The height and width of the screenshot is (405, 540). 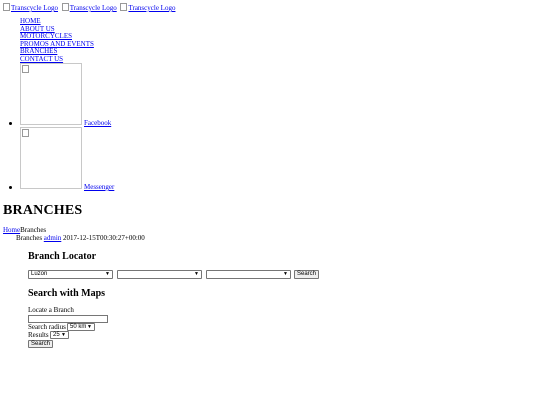 I want to click on region-select-value: Luzon, so click(x=39, y=274).